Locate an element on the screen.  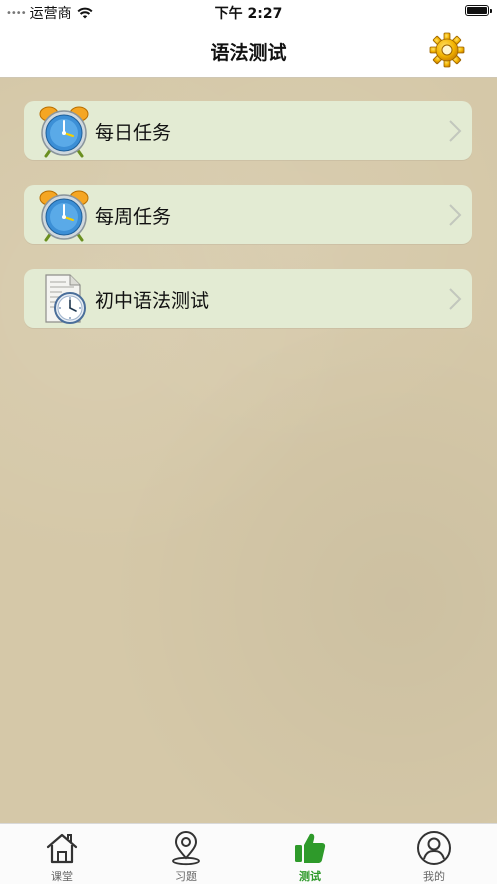
tab-test: 测试 is located at coordinates (310, 854).